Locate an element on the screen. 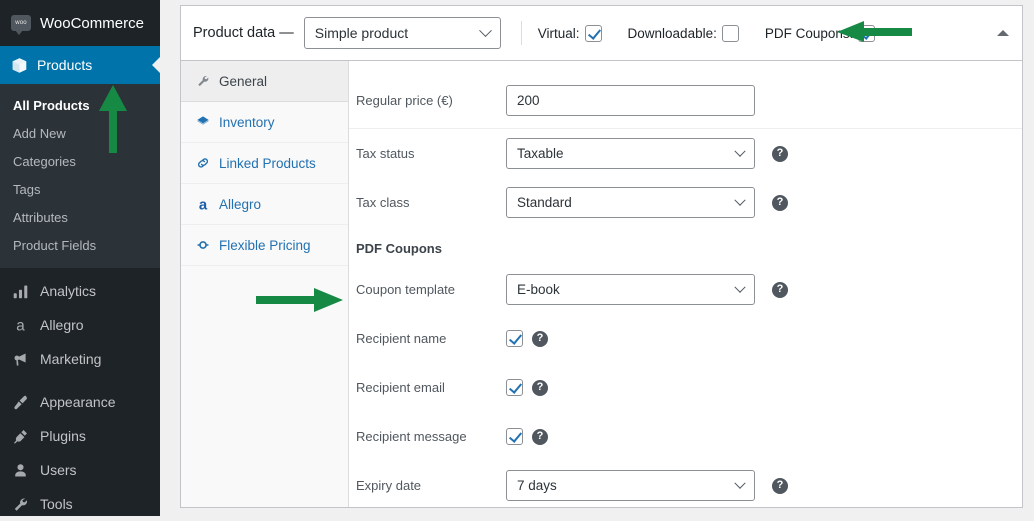  sidebar-item-products: Products is located at coordinates (80, 65).